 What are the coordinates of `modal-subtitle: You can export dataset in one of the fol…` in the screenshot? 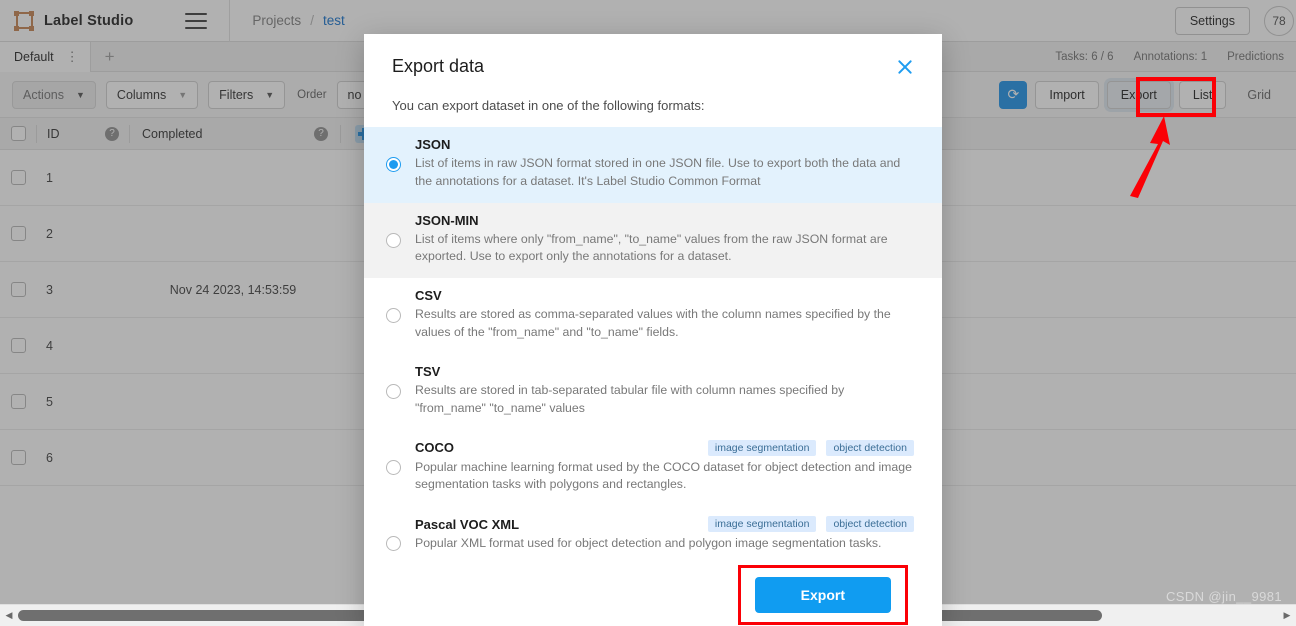 It's located at (548, 105).